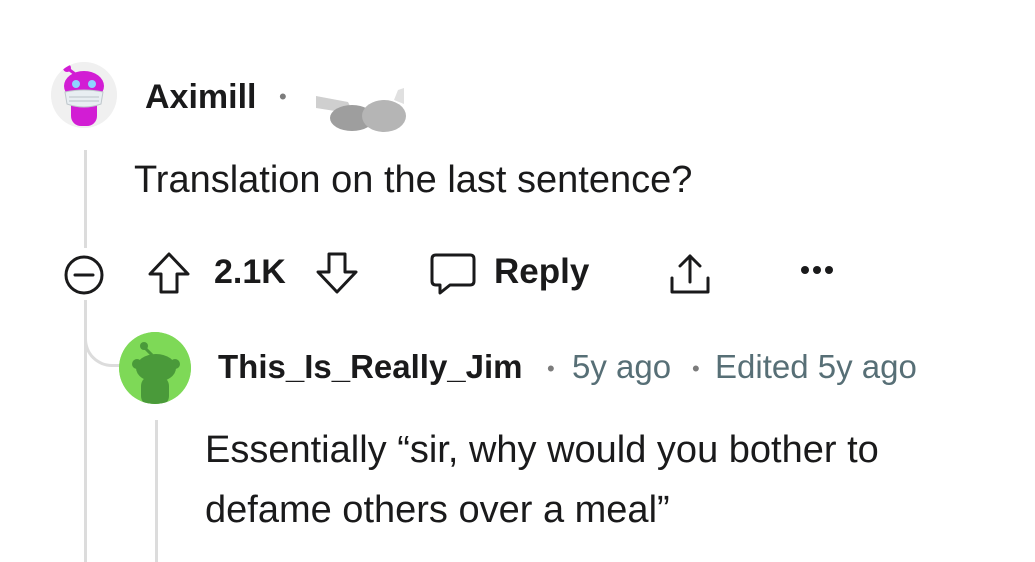  I want to click on reply-button: Reply, so click(541, 272).